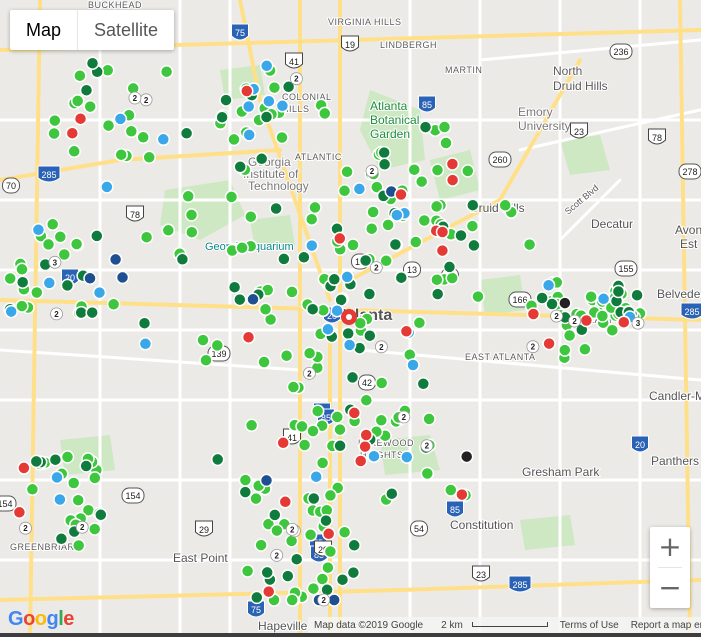 The image size is (701, 637). I want to click on cluster-marker: 3, so click(55, 262).